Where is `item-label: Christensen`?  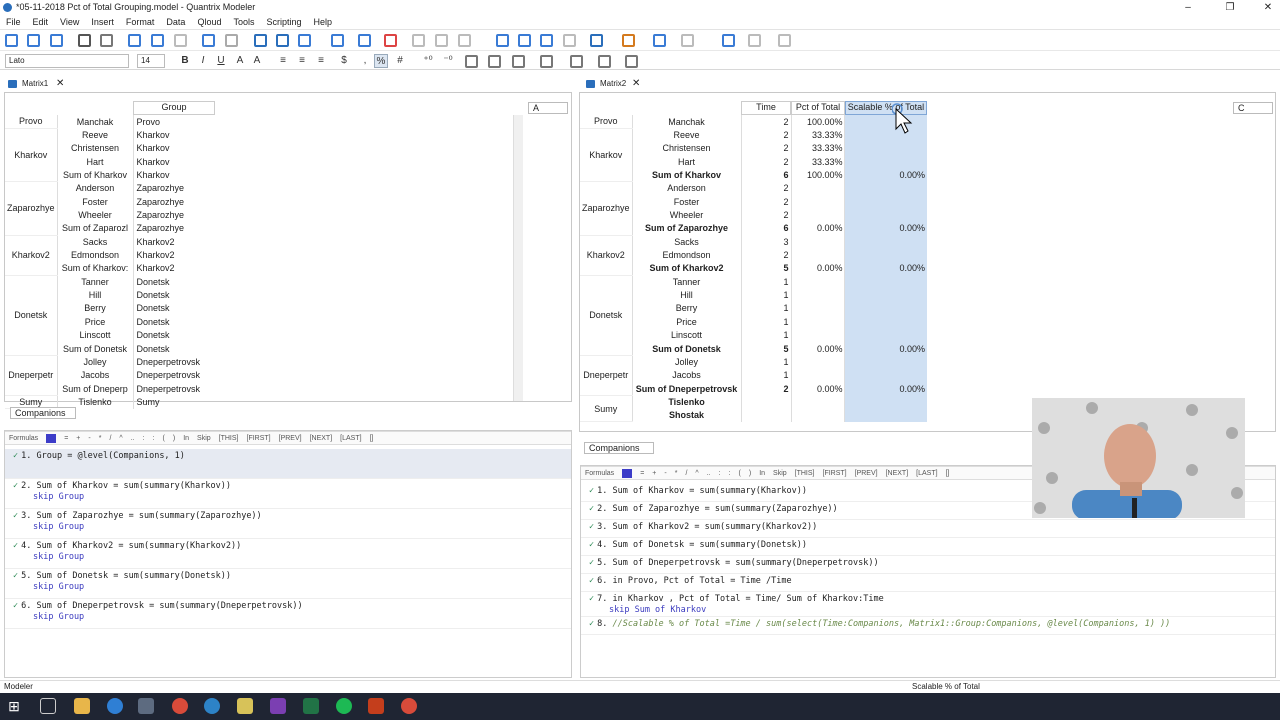 item-label: Christensen is located at coordinates (687, 148).